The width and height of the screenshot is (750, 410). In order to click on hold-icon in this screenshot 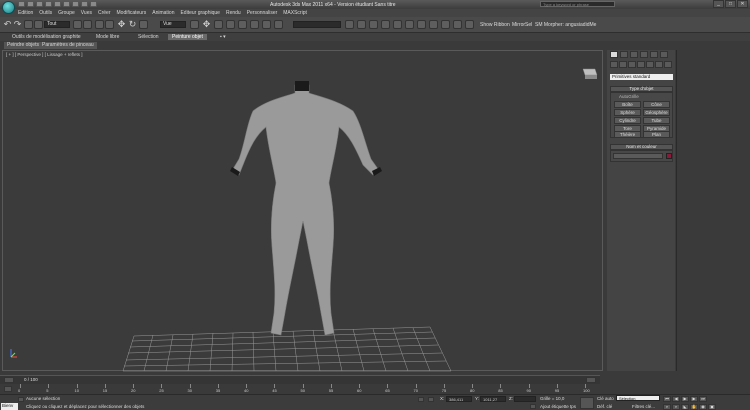, I will do `click(66, 4)`.